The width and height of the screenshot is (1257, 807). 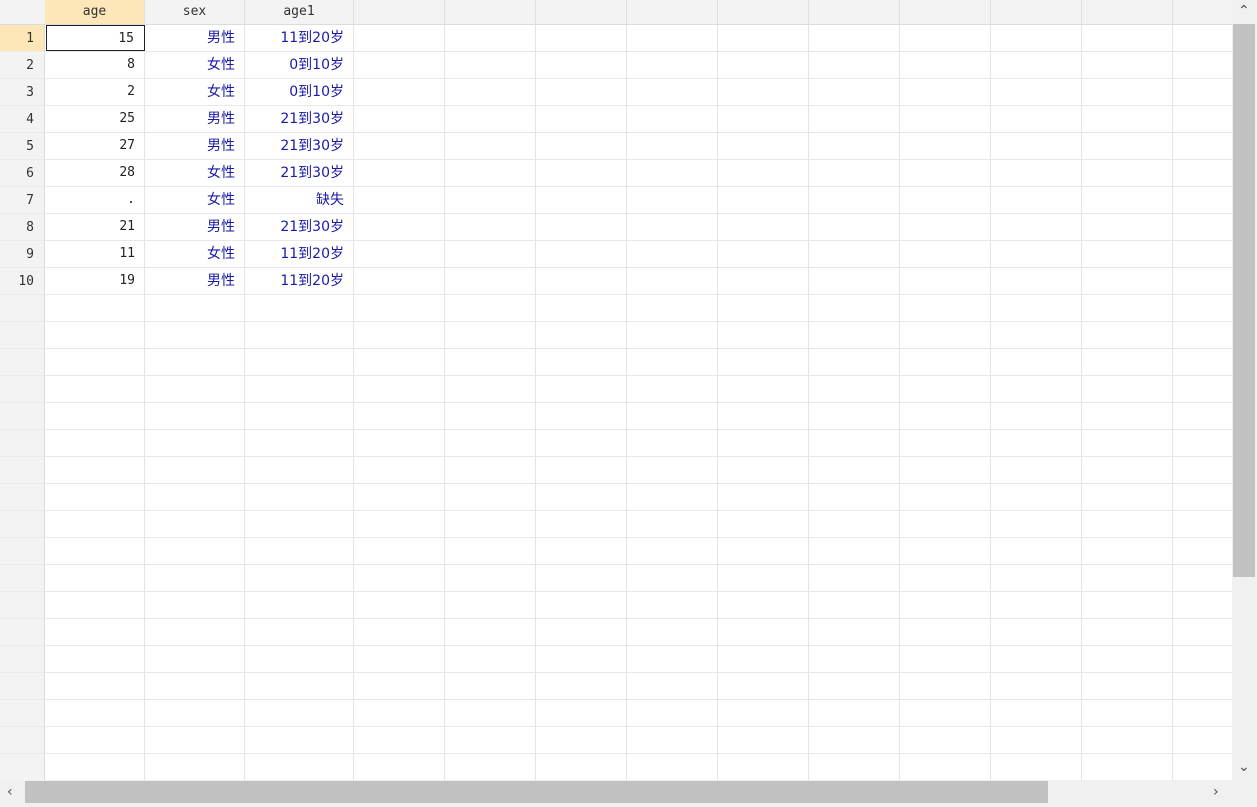 I want to click on column-header-age1: age1, so click(x=299, y=12).